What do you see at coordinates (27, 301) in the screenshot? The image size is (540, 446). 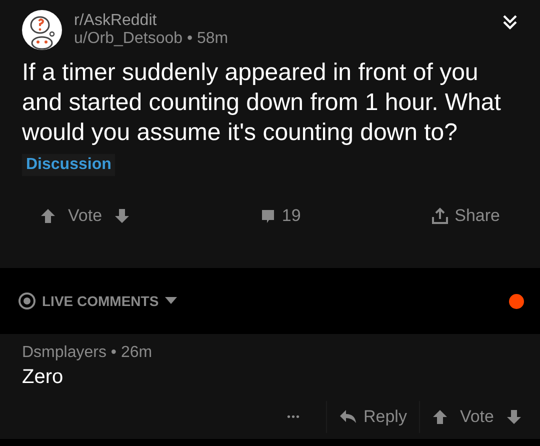 I see `live-icon` at bounding box center [27, 301].